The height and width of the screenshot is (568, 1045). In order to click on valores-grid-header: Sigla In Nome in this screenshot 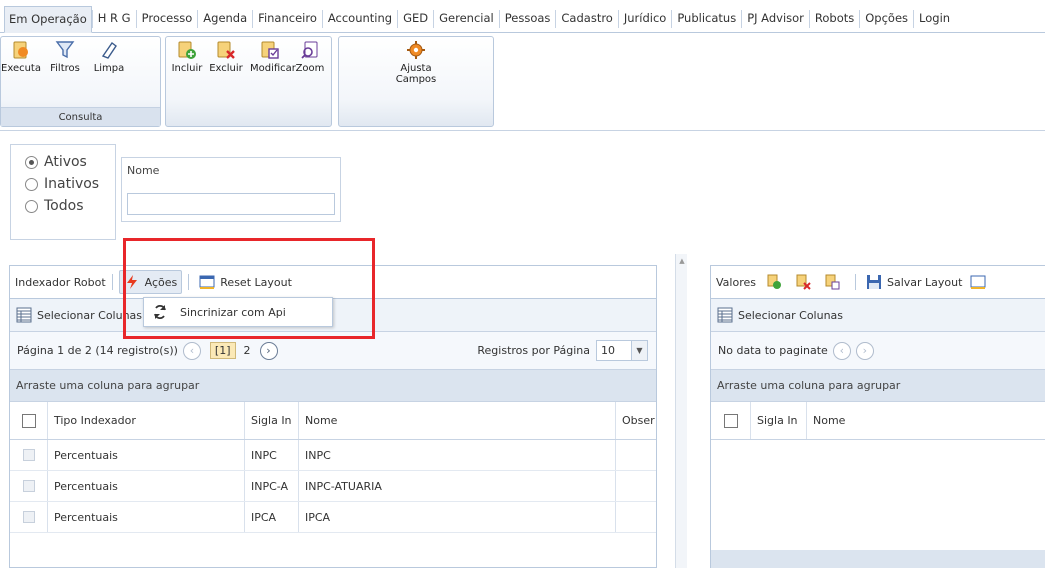, I will do `click(878, 421)`.